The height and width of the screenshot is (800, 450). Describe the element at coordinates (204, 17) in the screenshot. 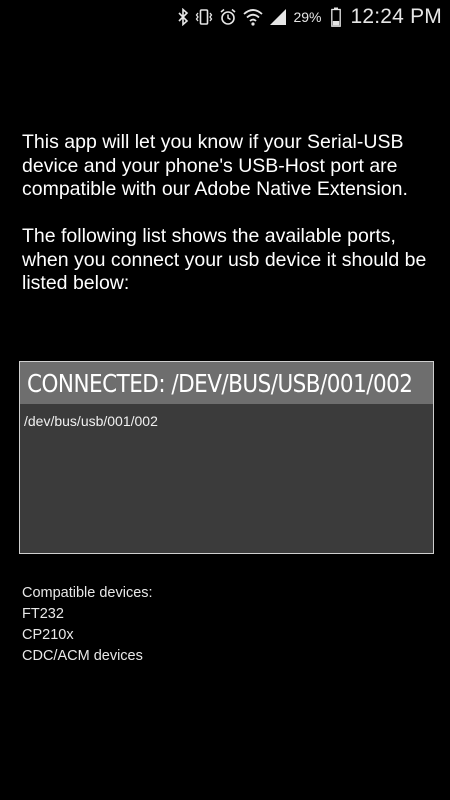

I see `vibrate-icon` at that location.